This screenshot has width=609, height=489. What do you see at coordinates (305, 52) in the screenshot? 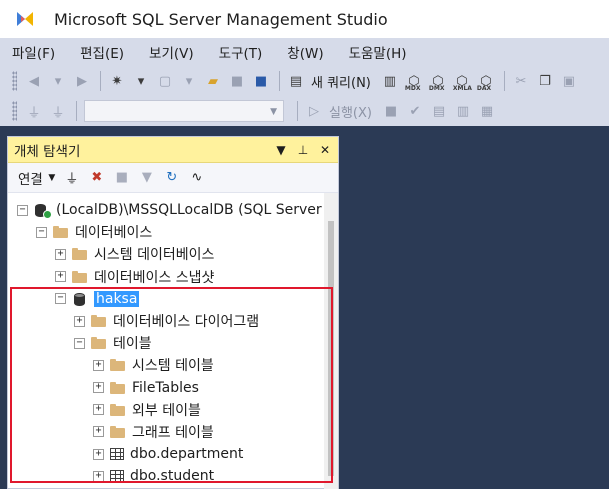
I see `menu-window: 창(W)` at bounding box center [305, 52].